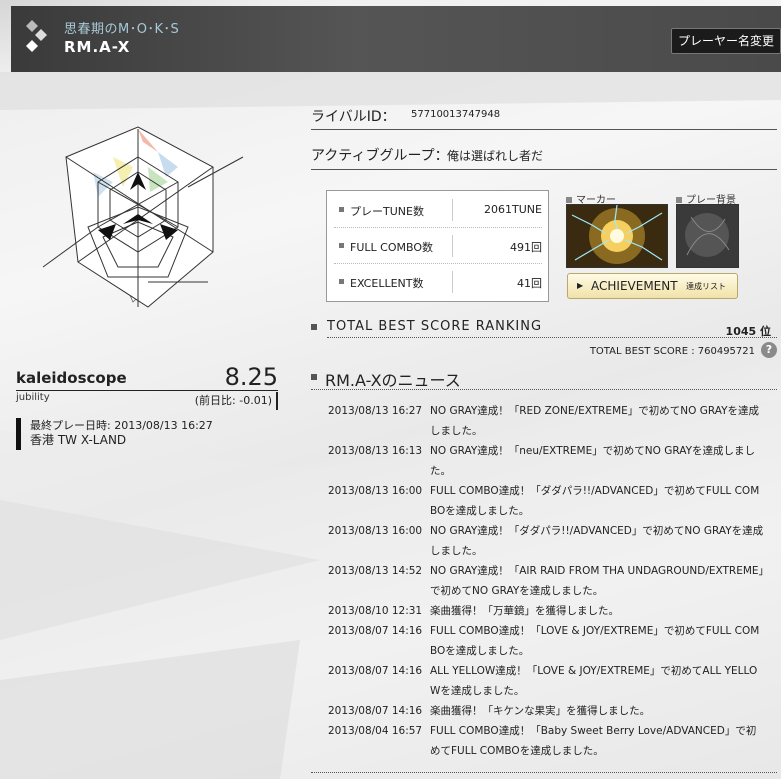 The height and width of the screenshot is (779, 781). I want to click on achievement-sub-label: 達成リスト, so click(706, 286).